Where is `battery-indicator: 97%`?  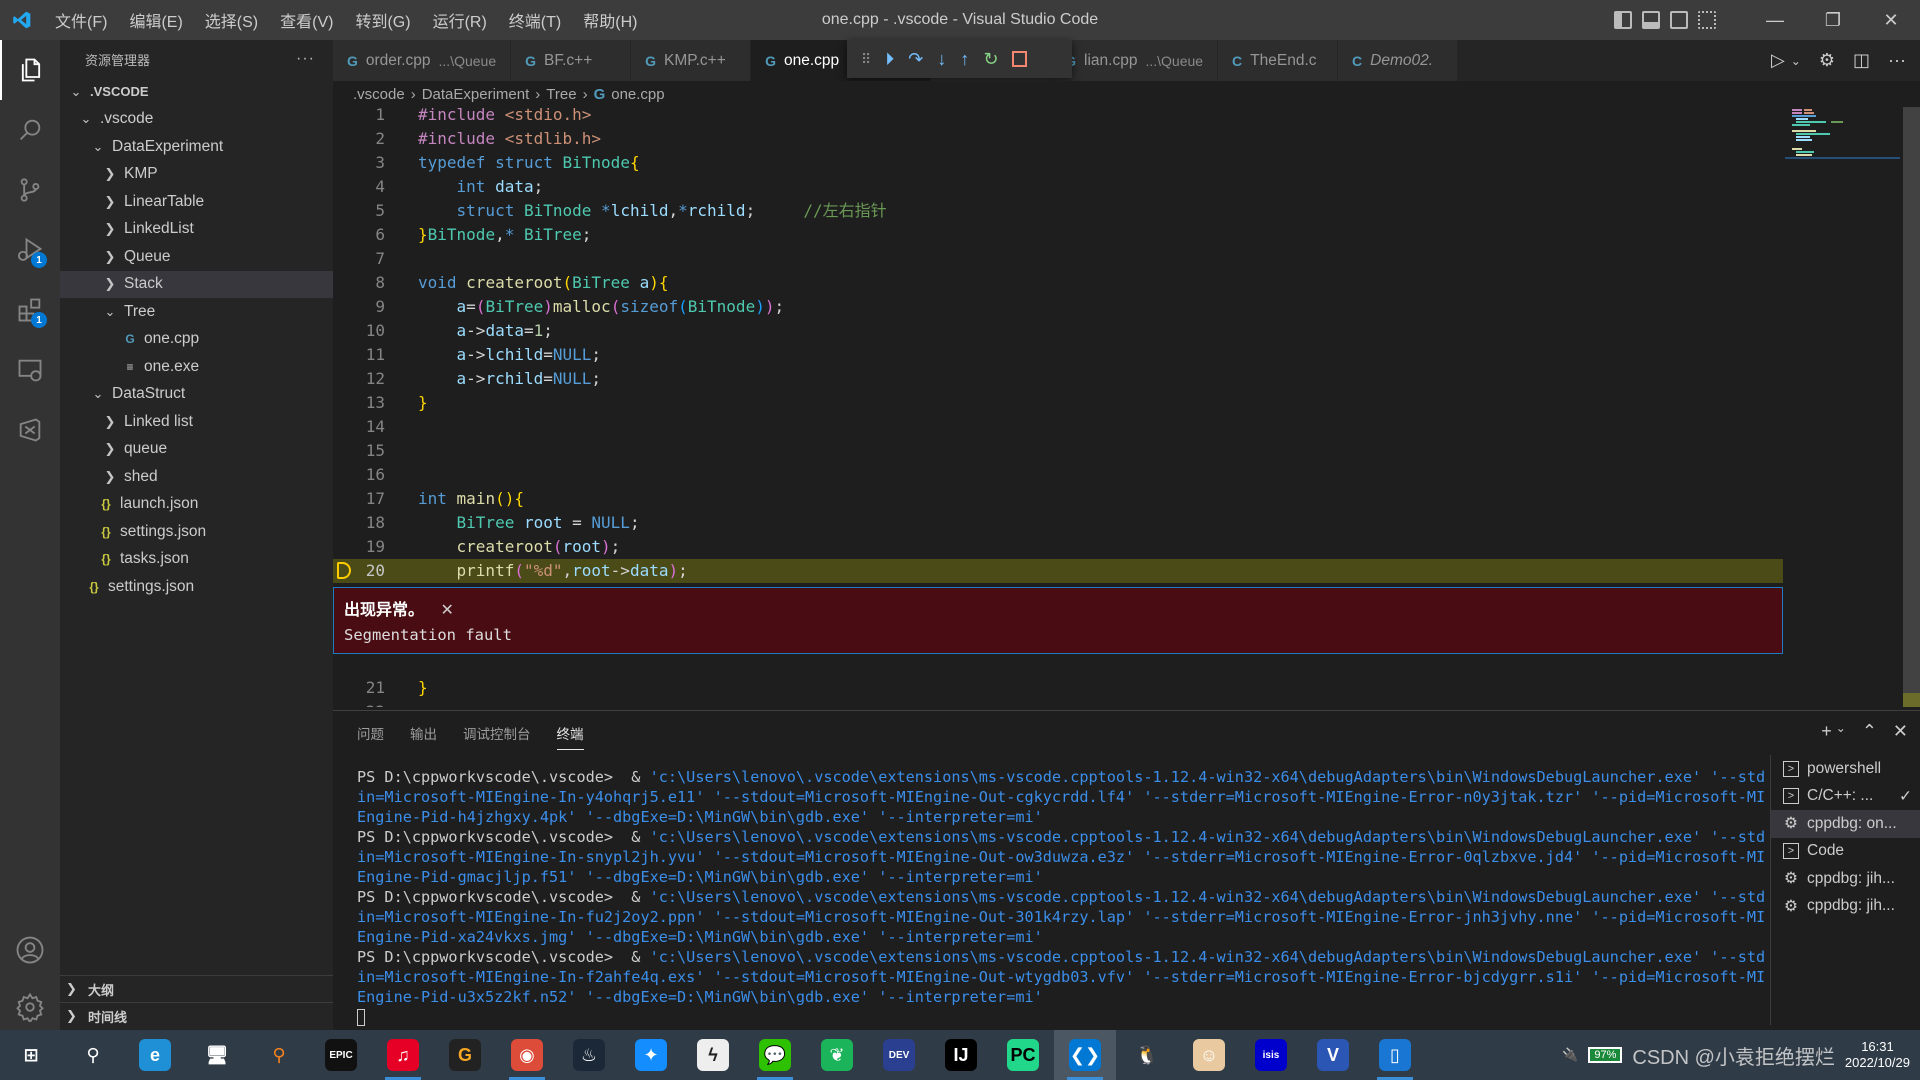 battery-indicator: 97% is located at coordinates (1605, 1055).